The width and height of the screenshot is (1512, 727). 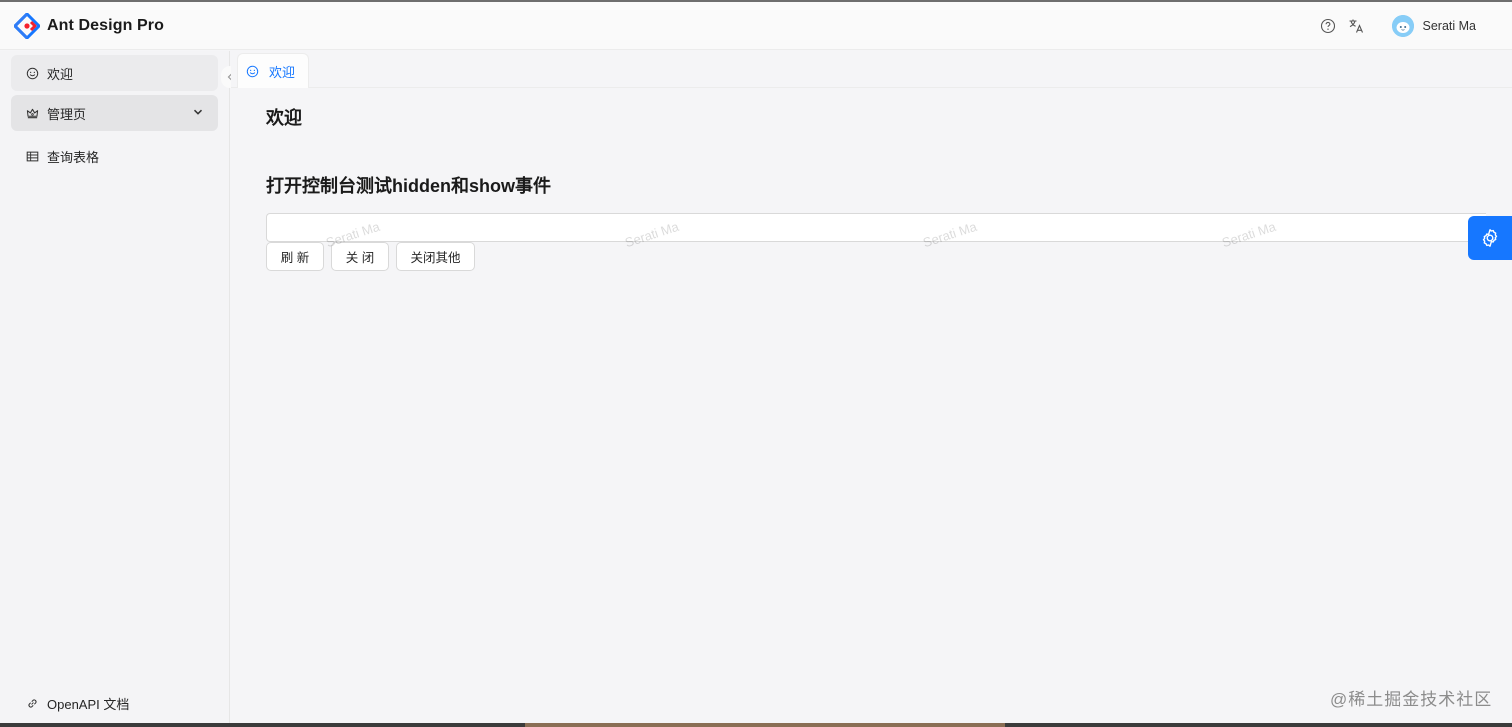 I want to click on close-button: 关 闭, so click(x=360, y=256).